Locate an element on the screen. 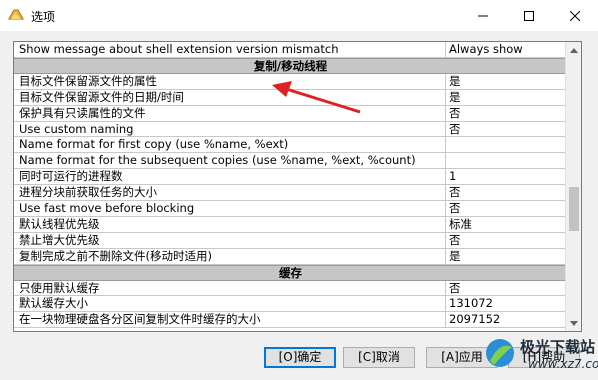  option-row: 默认线程优先级 标准 is located at coordinates (290, 224).